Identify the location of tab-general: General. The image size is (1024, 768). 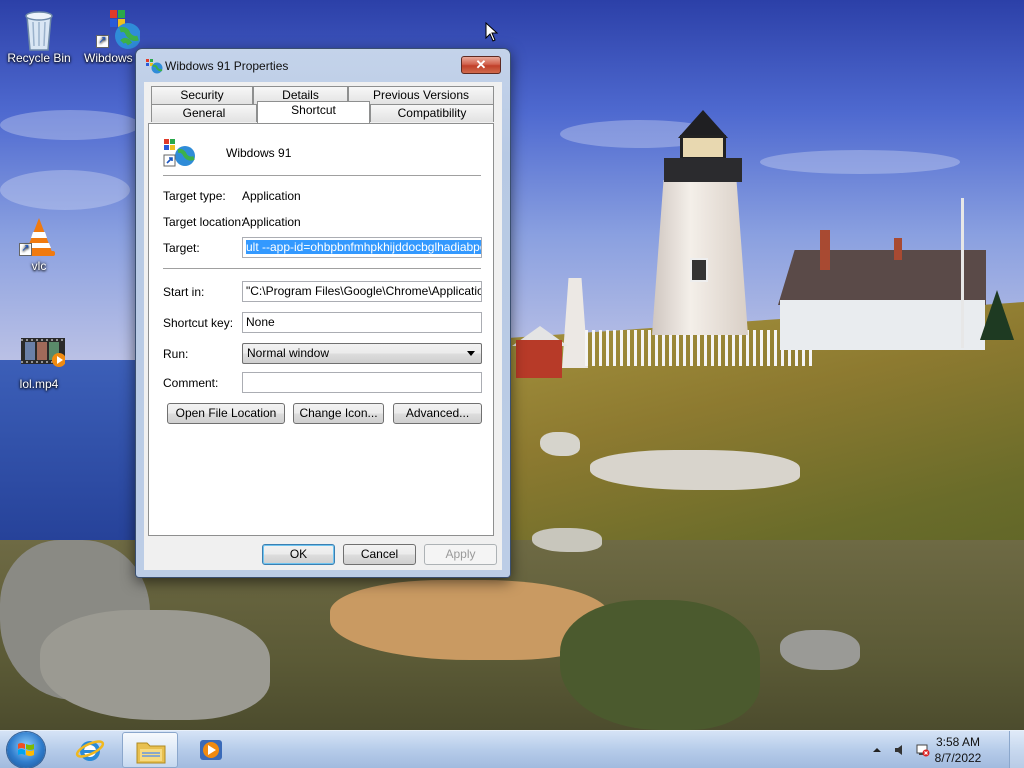
(204, 113).